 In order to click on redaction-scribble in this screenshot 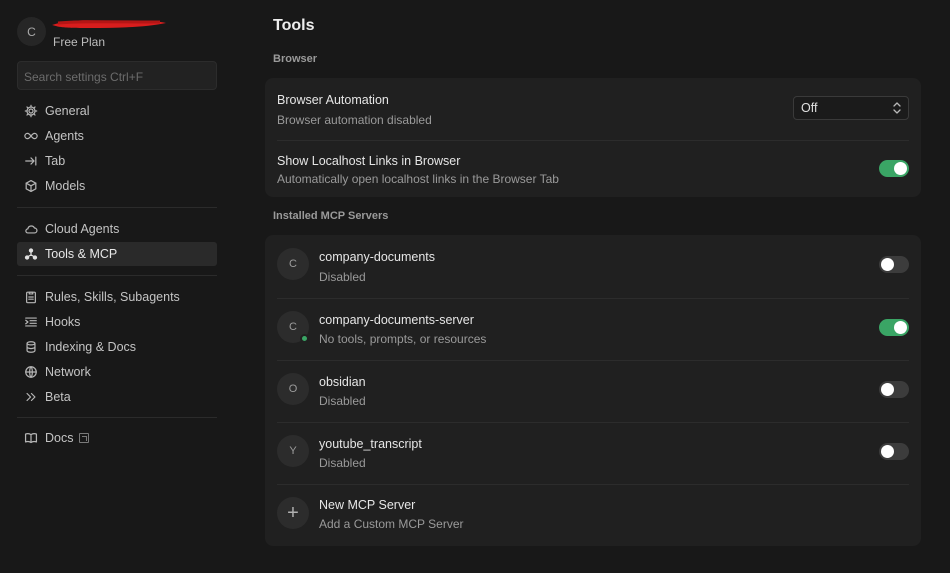, I will do `click(109, 24)`.